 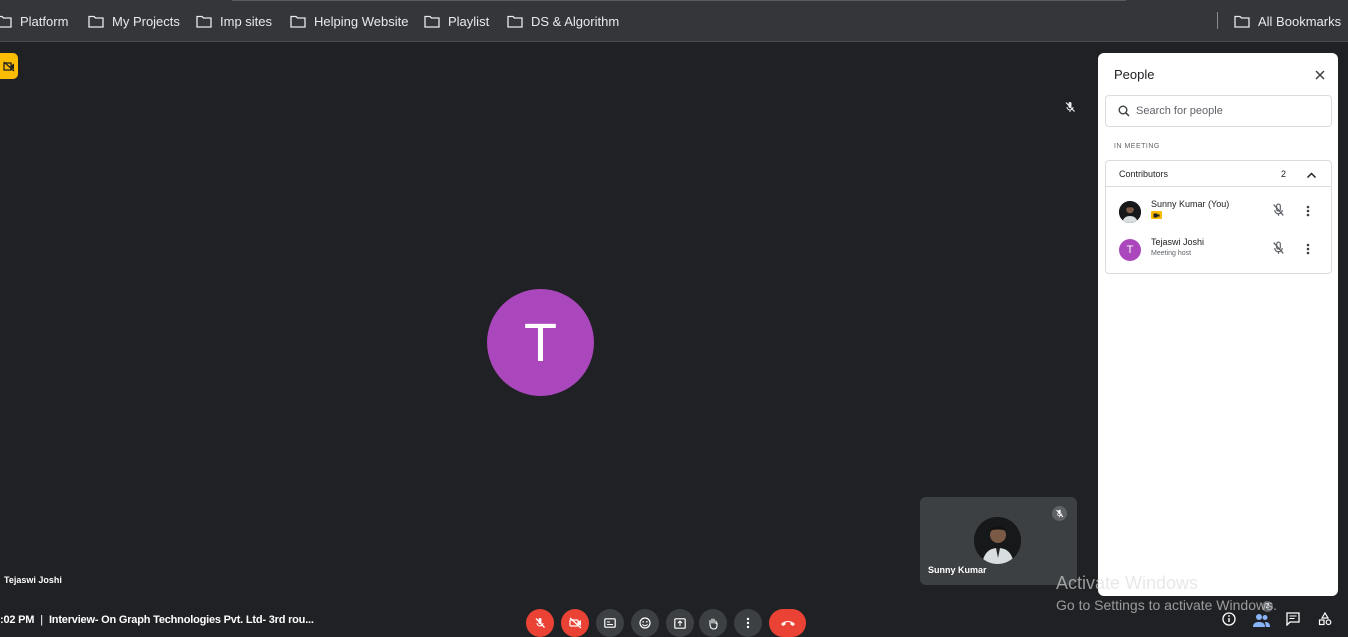 I want to click on search-people-field, so click(x=1218, y=111).